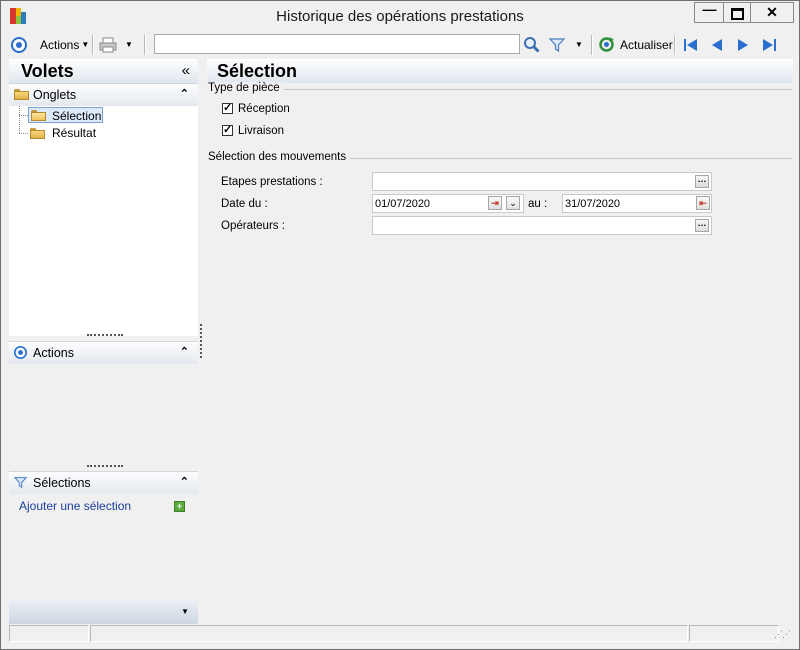 The width and height of the screenshot is (800, 650). What do you see at coordinates (513, 203) in the screenshot?
I see `date-from-dropdown-button: ⌄` at bounding box center [513, 203].